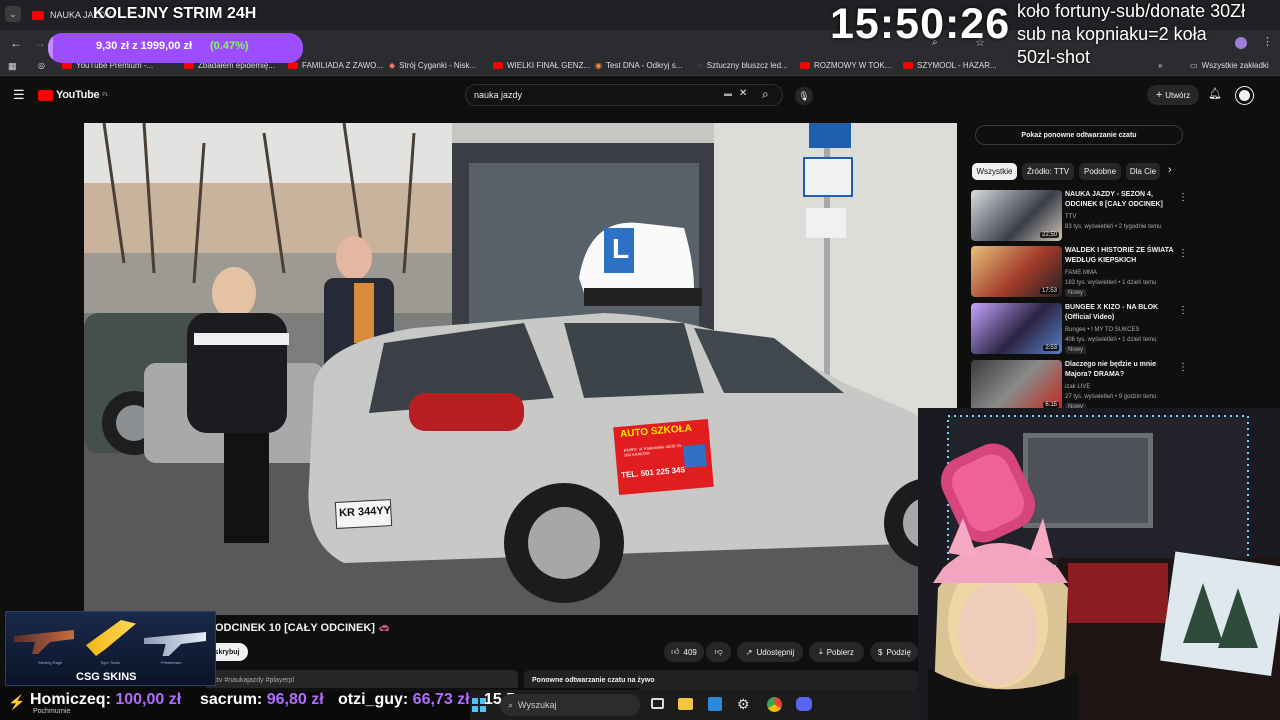 This screenshot has width=1280, height=720. What do you see at coordinates (700, 65) in the screenshot?
I see `bookmark-favicon-icon: ◌` at bounding box center [700, 65].